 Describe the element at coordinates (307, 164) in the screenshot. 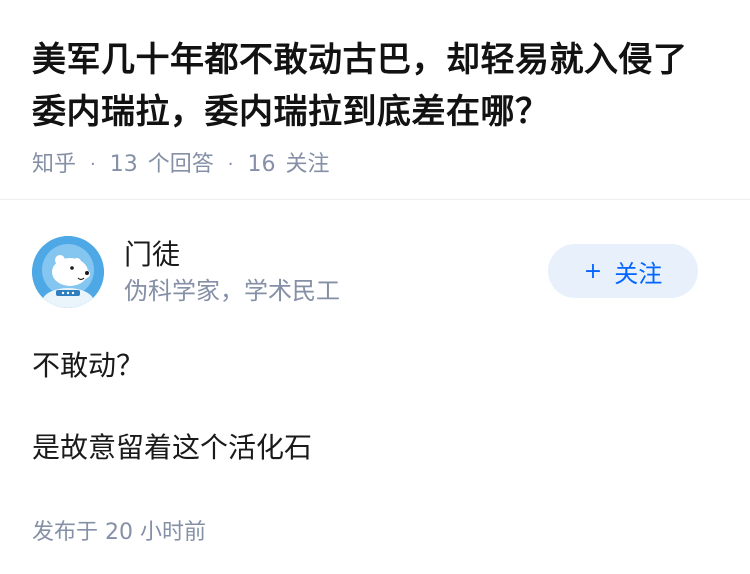

I see `follower-count-label: 关注` at that location.